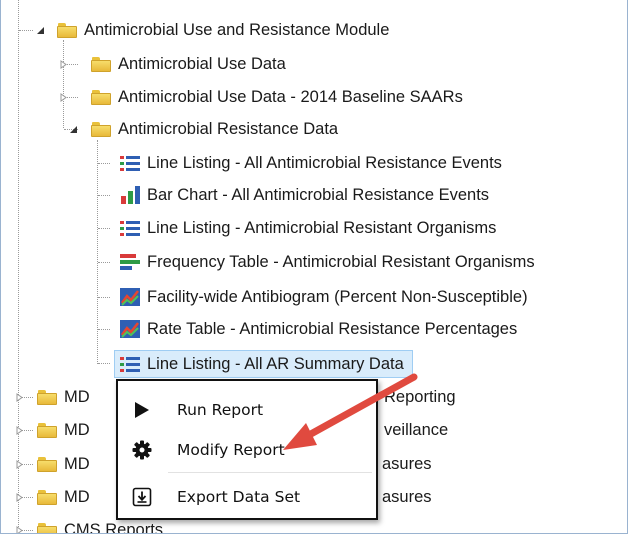 This screenshot has height=535, width=628. I want to click on tree-folder-antimicrobial-resistance: Antimicrobial Resistance Data, so click(214, 129).